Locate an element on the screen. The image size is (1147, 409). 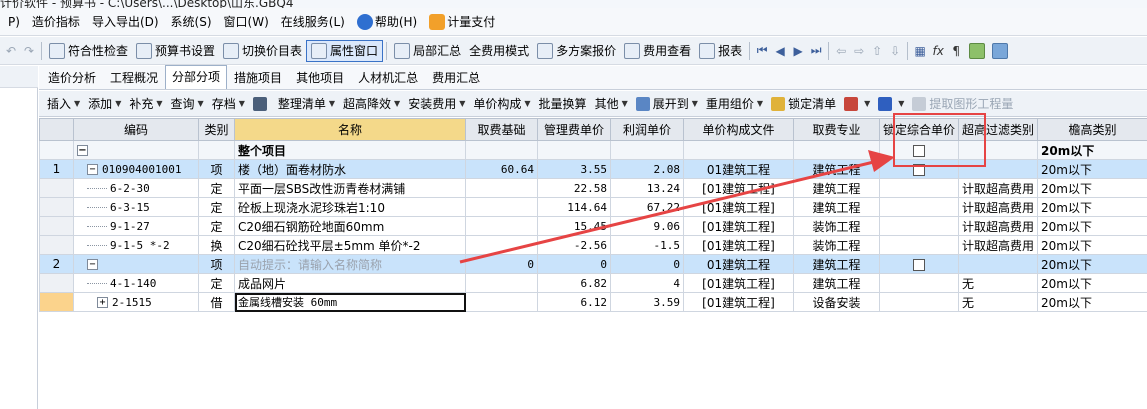
name-cell-editing: 金属线槽安装 60mm is located at coordinates (350, 302).